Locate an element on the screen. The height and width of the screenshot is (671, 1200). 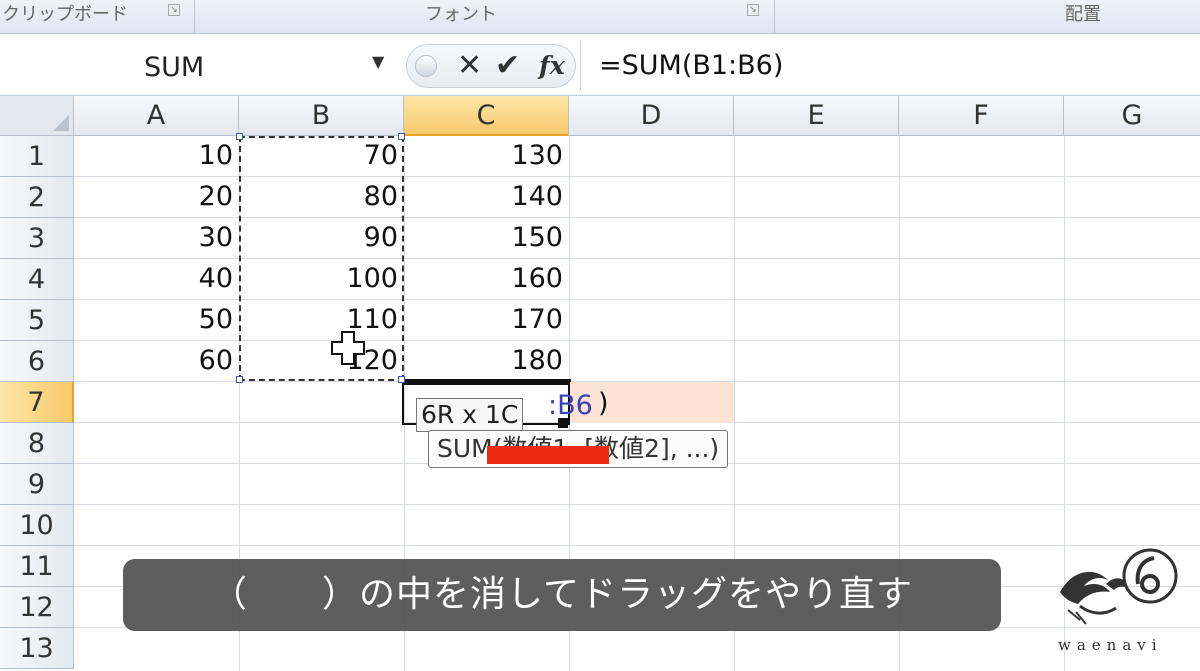
row-header-6: 6 is located at coordinates (37, 361).